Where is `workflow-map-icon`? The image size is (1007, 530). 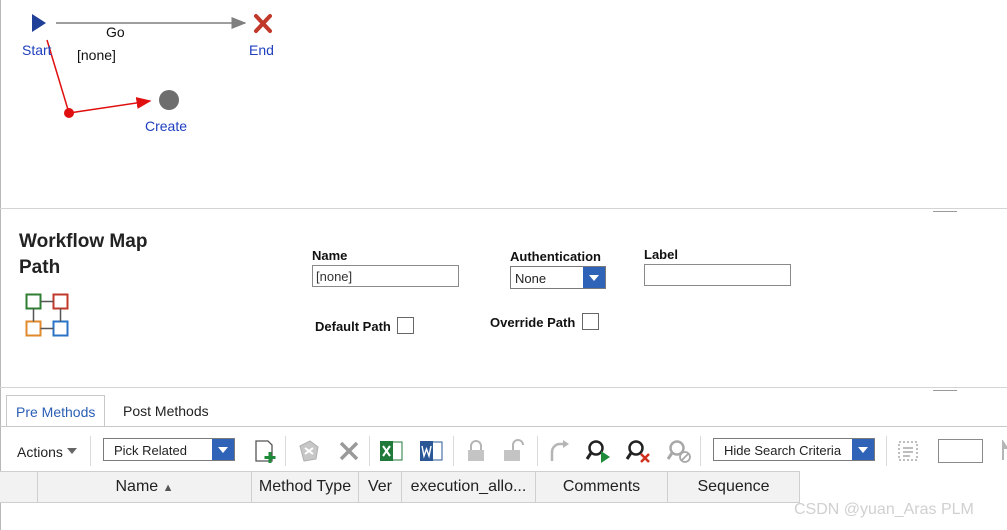 workflow-map-icon is located at coordinates (47, 315).